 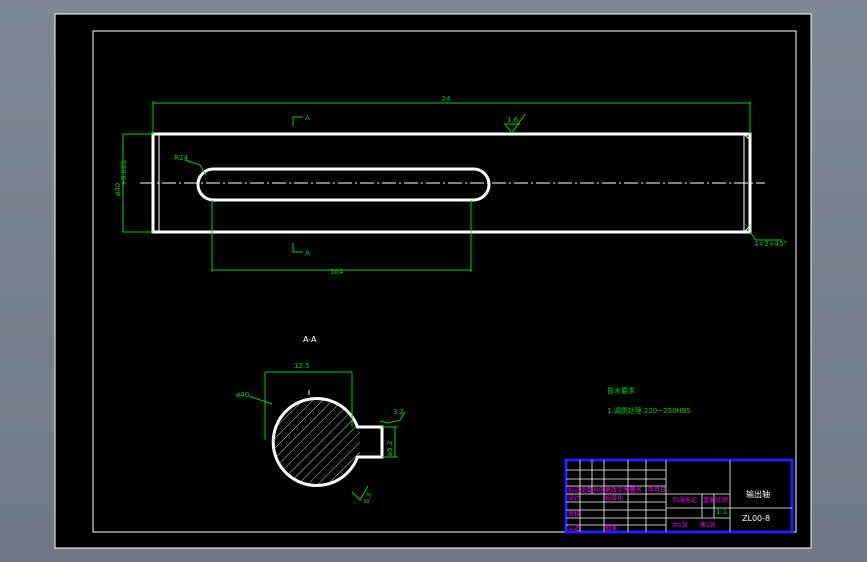 What do you see at coordinates (636, 490) in the screenshot?
I see `tb-label-sign: 签名` at bounding box center [636, 490].